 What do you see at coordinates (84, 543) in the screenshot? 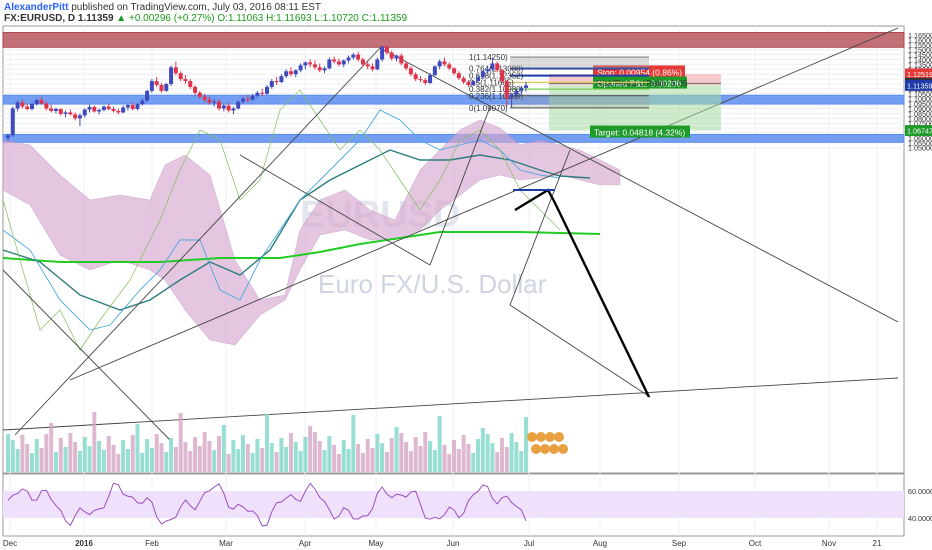
I see `time-tick-label: 2016` at bounding box center [84, 543].